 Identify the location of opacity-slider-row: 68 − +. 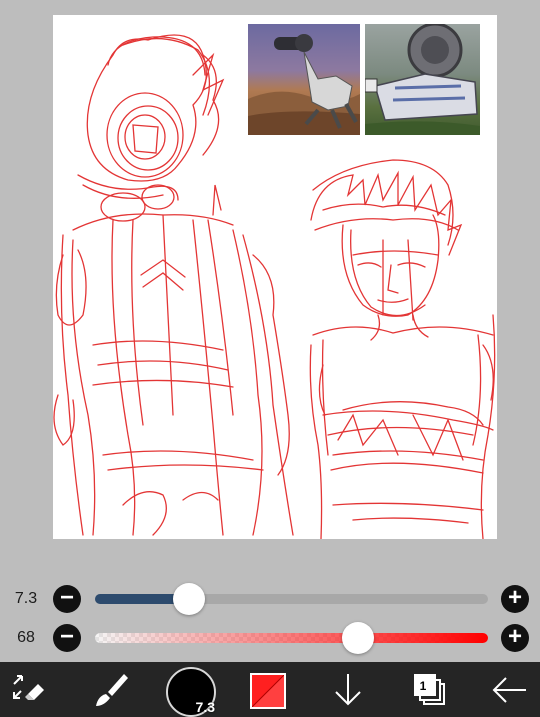
(270, 638).